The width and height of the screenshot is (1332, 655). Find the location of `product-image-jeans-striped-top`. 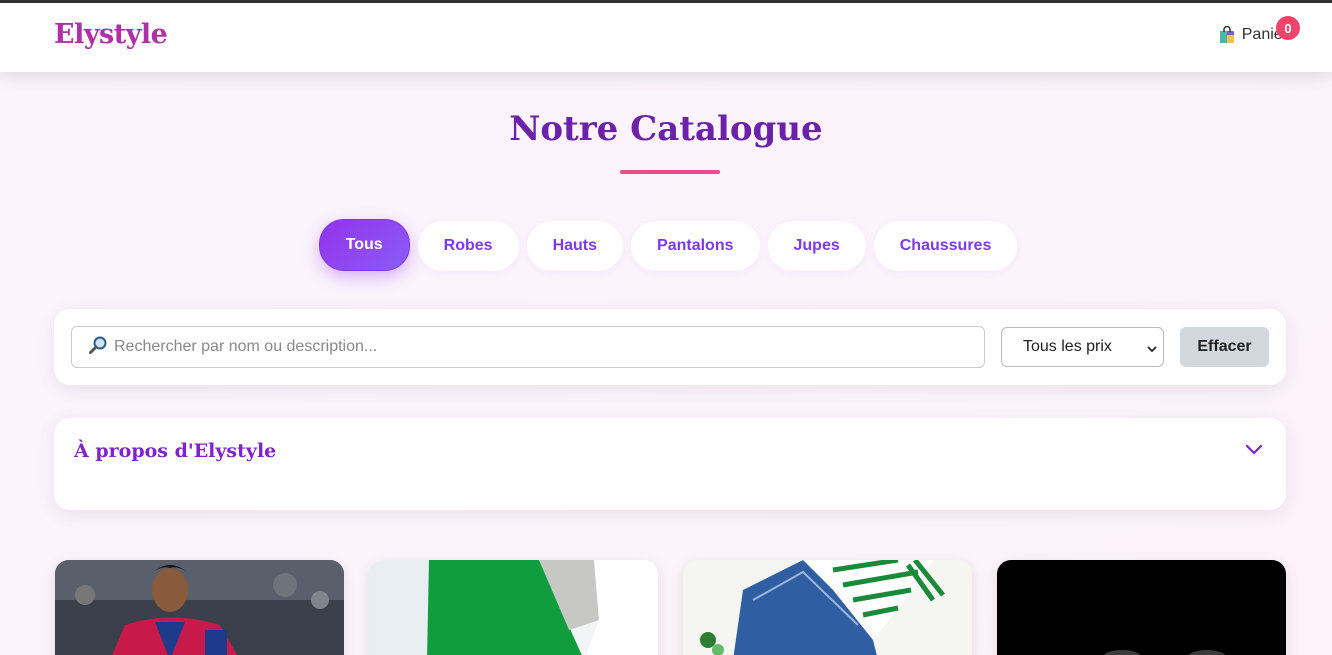

product-image-jeans-striped-top is located at coordinates (827, 607).